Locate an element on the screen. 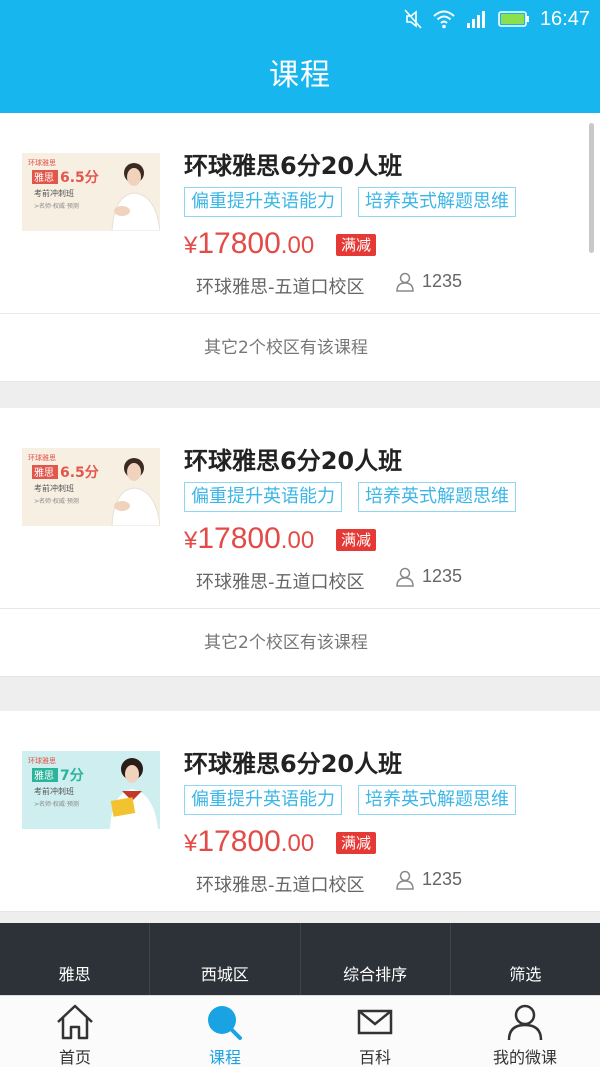  mail-icon is located at coordinates (375, 1022).